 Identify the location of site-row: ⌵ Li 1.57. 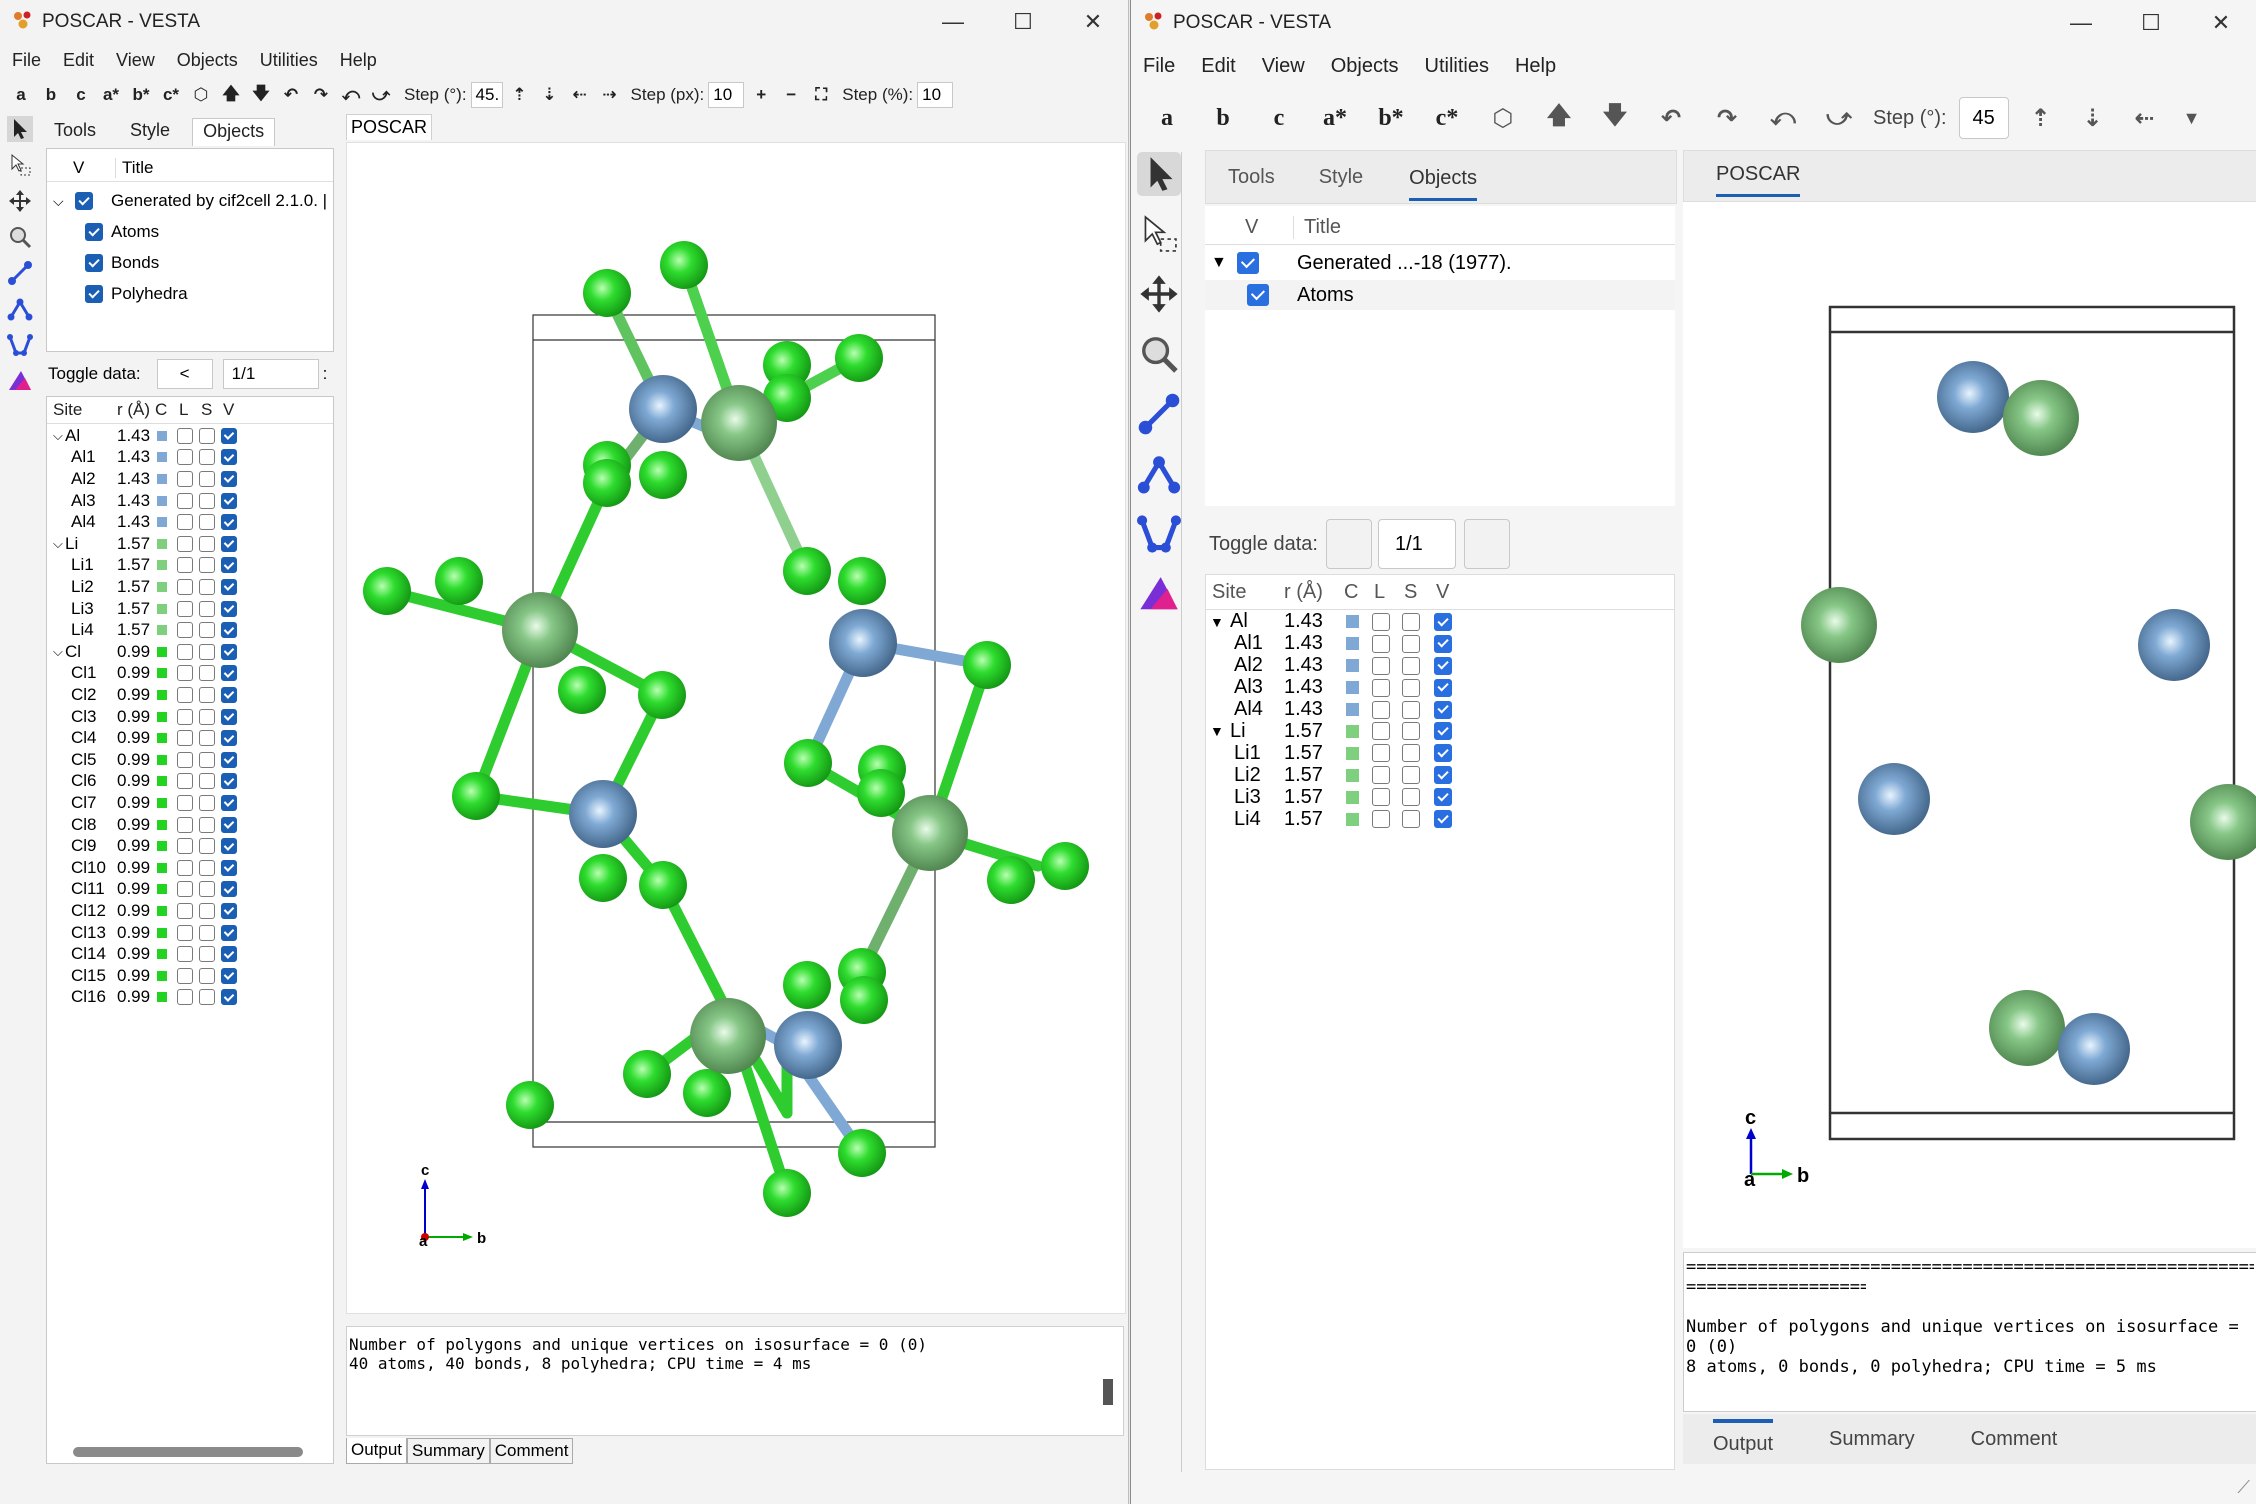
(190, 544).